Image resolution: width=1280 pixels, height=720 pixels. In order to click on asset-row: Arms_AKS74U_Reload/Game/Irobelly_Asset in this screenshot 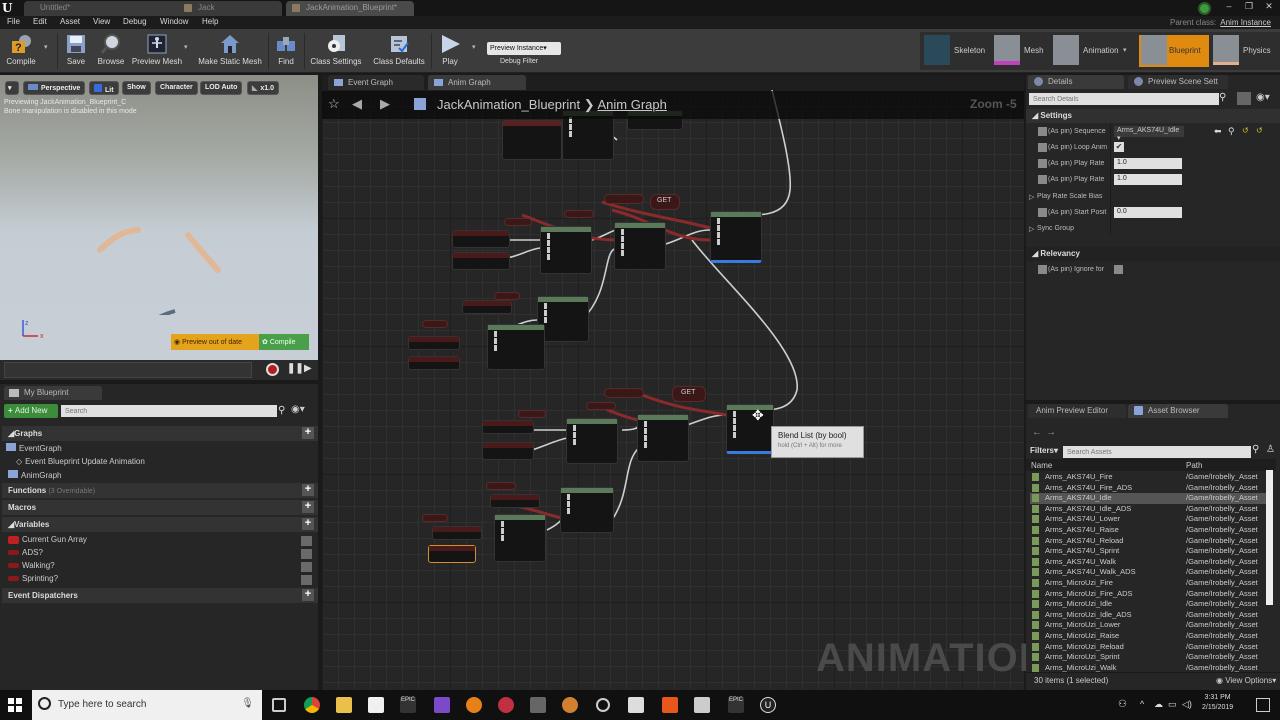, I will do `click(1148, 541)`.